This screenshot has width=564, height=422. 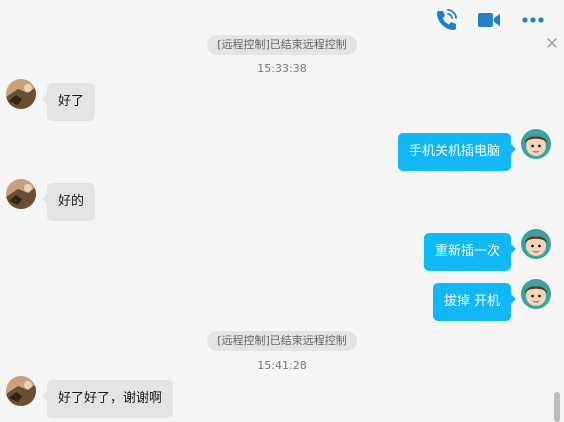 What do you see at coordinates (489, 20) in the screenshot?
I see `video-call-icon` at bounding box center [489, 20].